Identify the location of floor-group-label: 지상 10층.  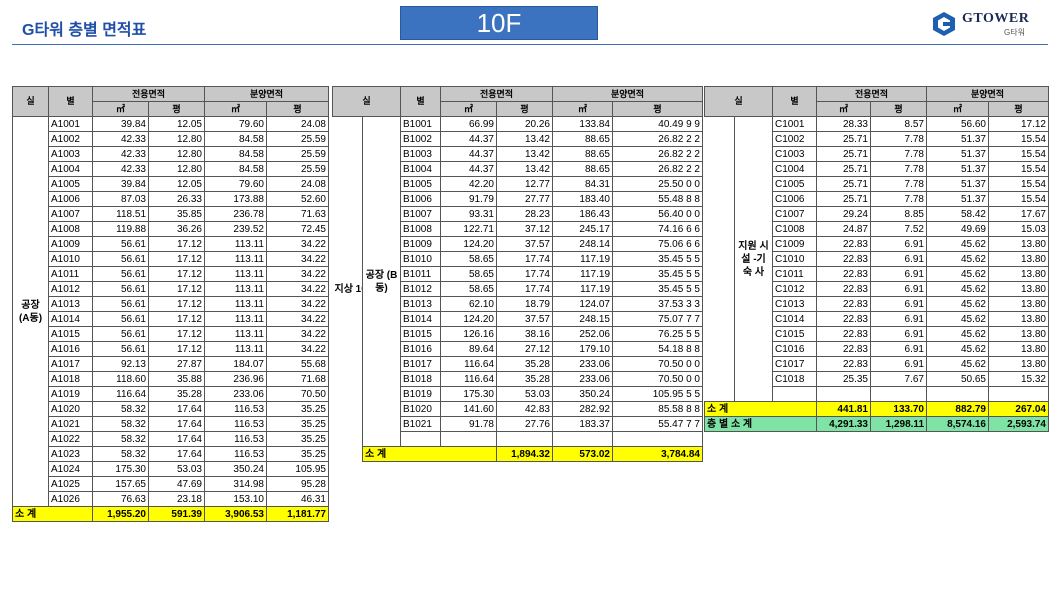
(348, 289).